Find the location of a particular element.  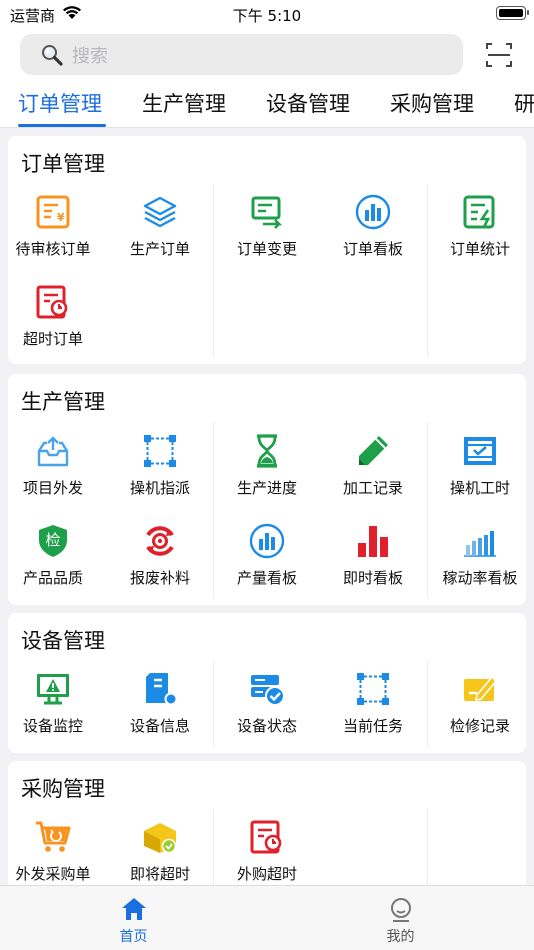

maintenance-record: 检修记录 is located at coordinates (480, 704).